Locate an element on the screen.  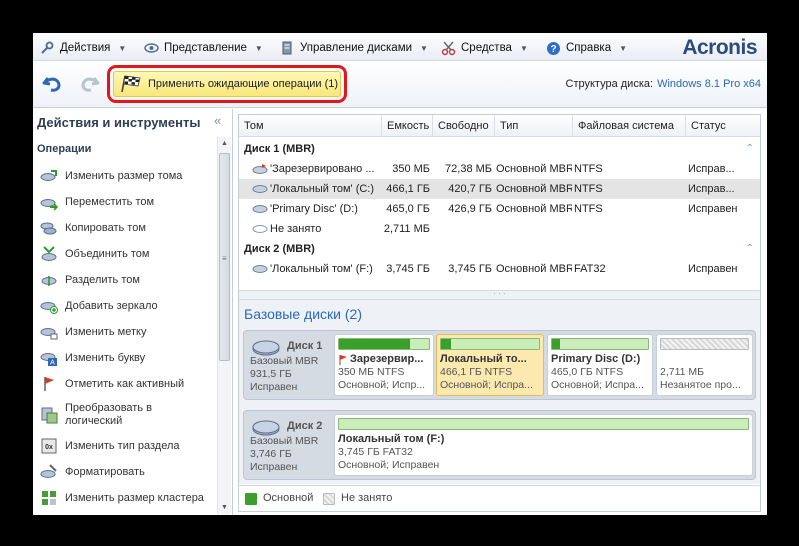
status-cell: Исправен is located at coordinates (713, 209).